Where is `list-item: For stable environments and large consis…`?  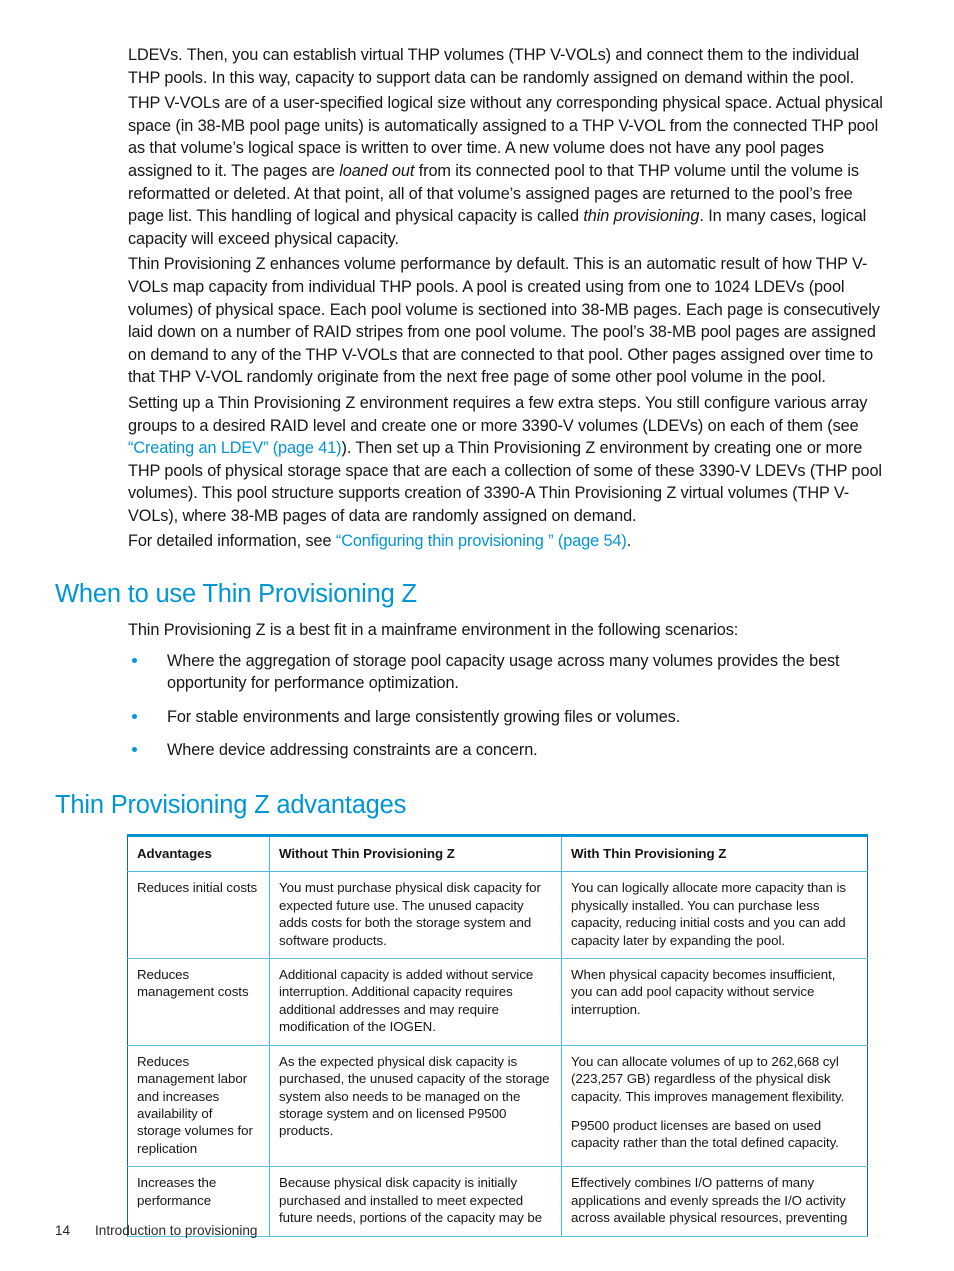 list-item: For stable environments and large consis… is located at coordinates (508, 717).